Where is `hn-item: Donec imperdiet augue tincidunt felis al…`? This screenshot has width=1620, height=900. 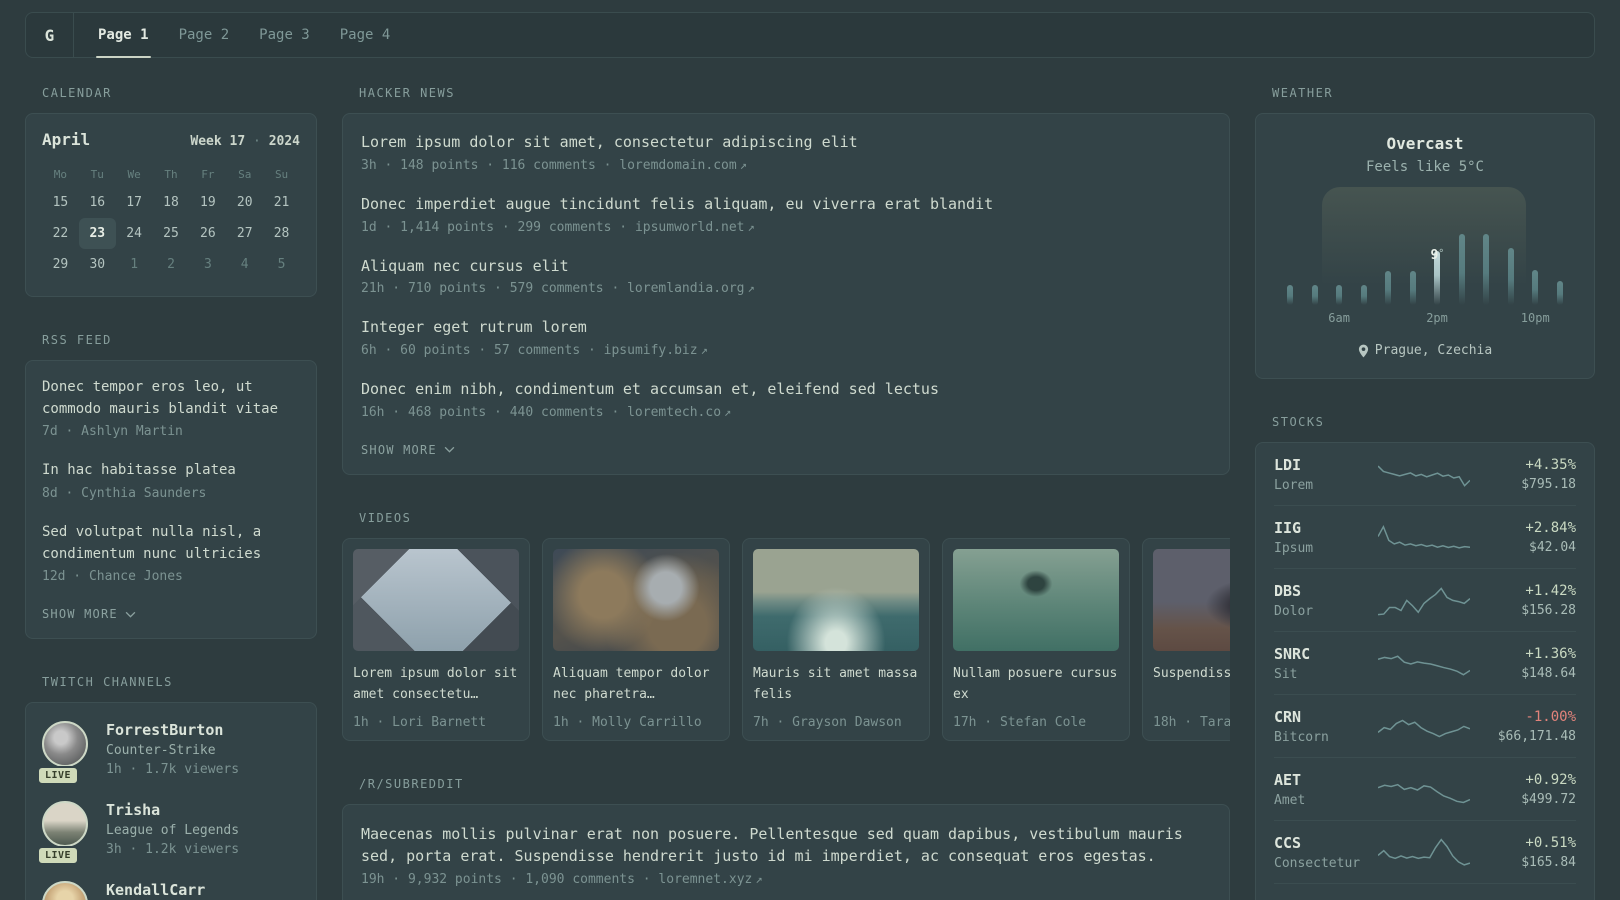 hn-item: Donec imperdiet augue tincidunt felis al… is located at coordinates (786, 214).